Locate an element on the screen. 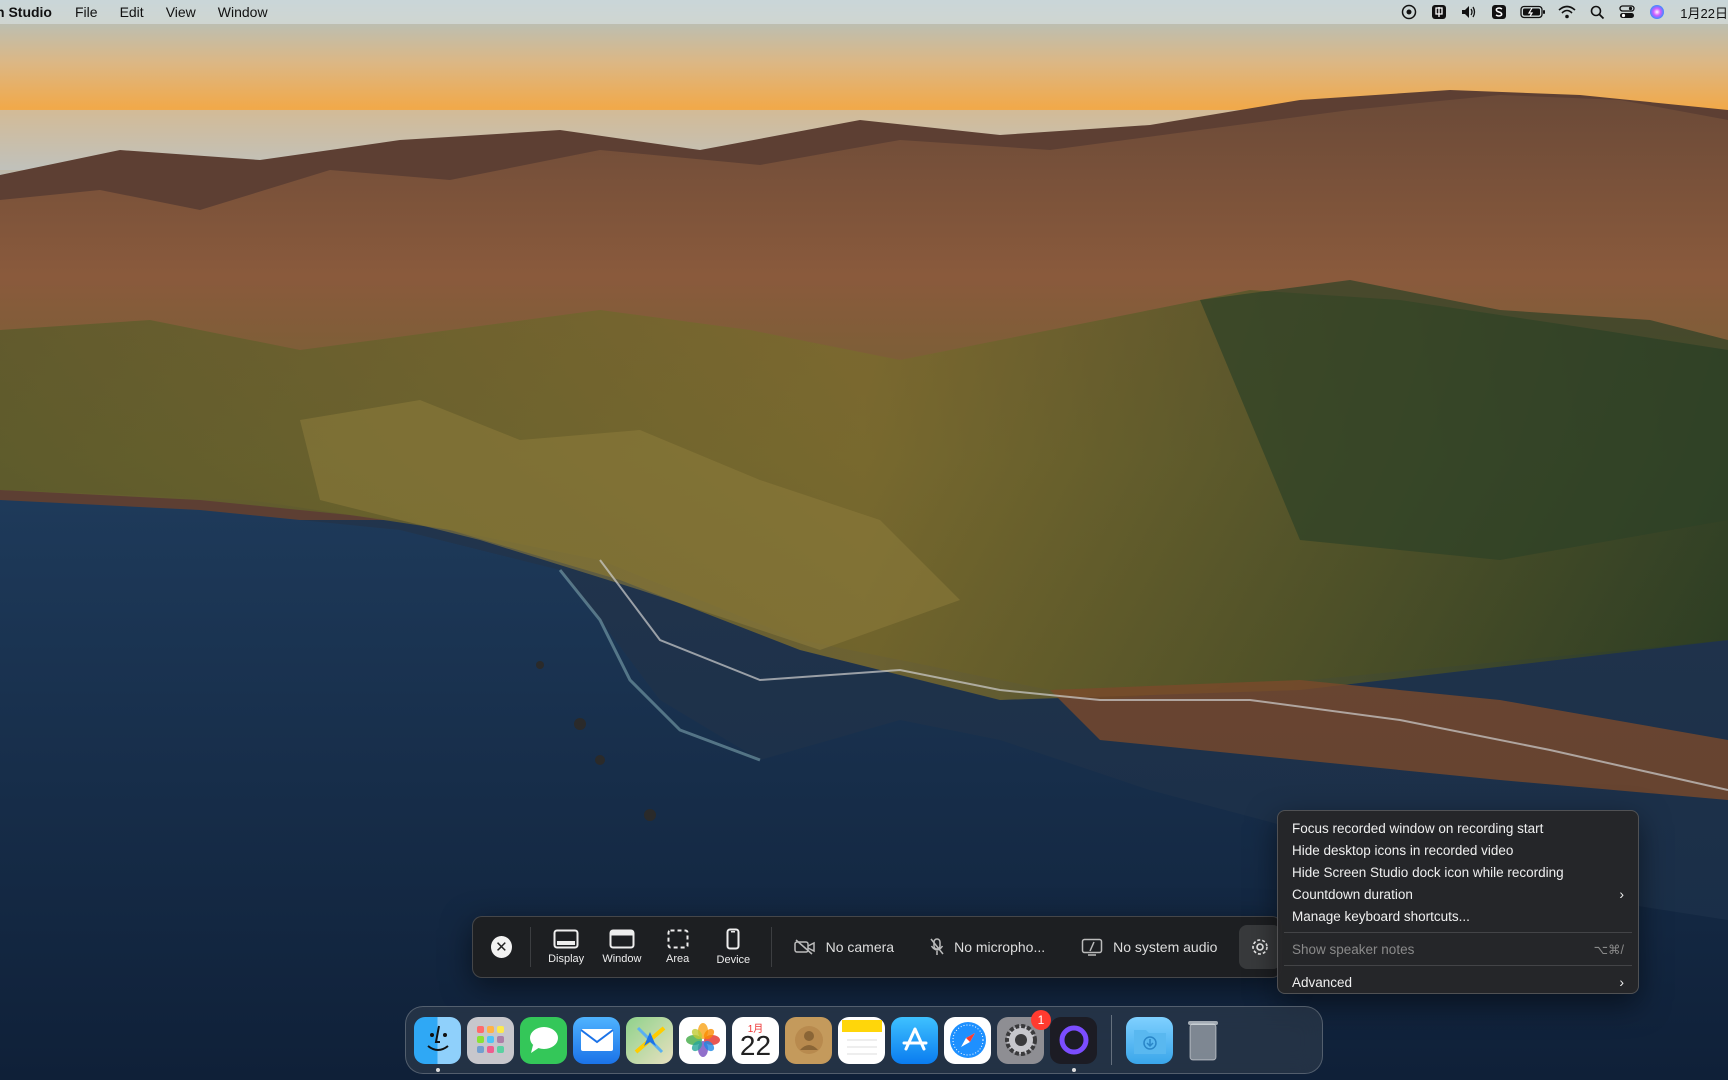  siri-icon is located at coordinates (1657, 12).